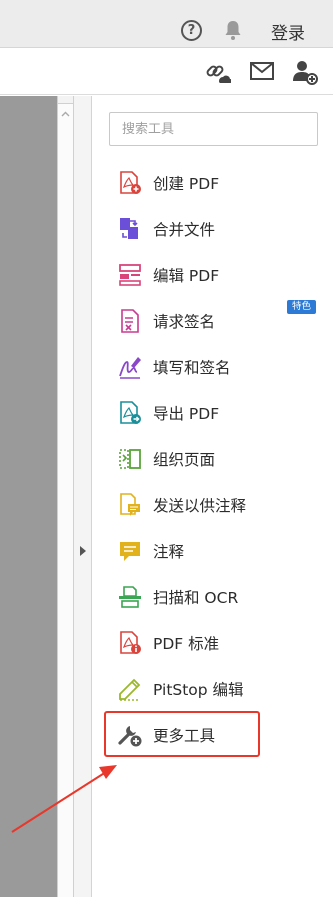  What do you see at coordinates (65, 496) in the screenshot?
I see `vertical-scrollbar` at bounding box center [65, 496].